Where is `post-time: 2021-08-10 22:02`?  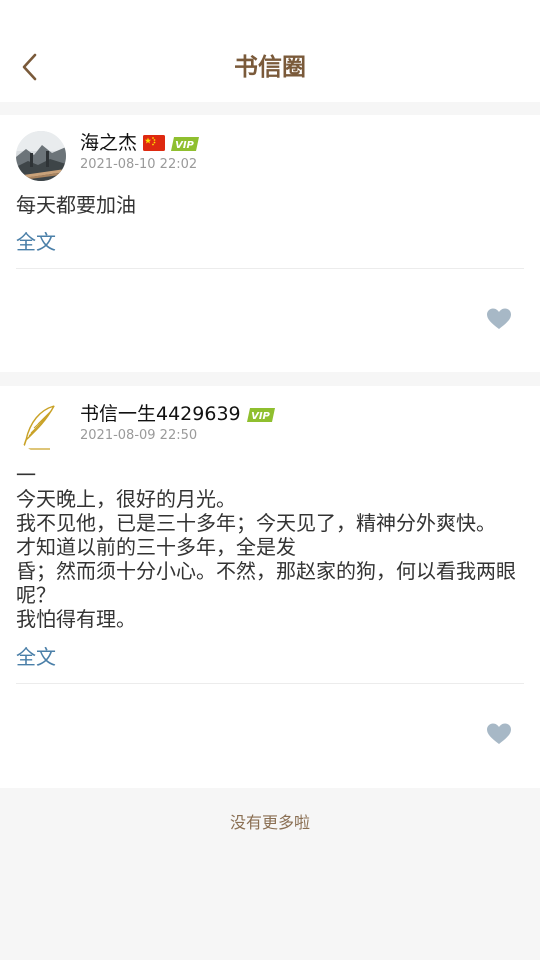
post-time: 2021-08-10 22:02 is located at coordinates (139, 164).